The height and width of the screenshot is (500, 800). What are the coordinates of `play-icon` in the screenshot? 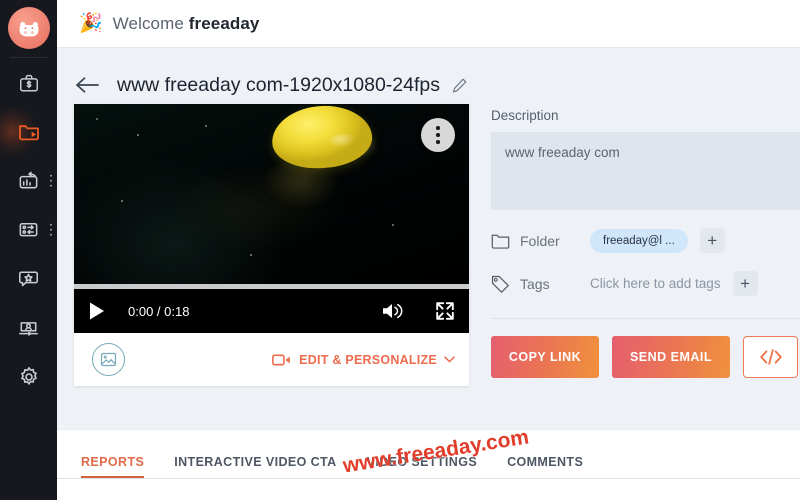 It's located at (97, 311).